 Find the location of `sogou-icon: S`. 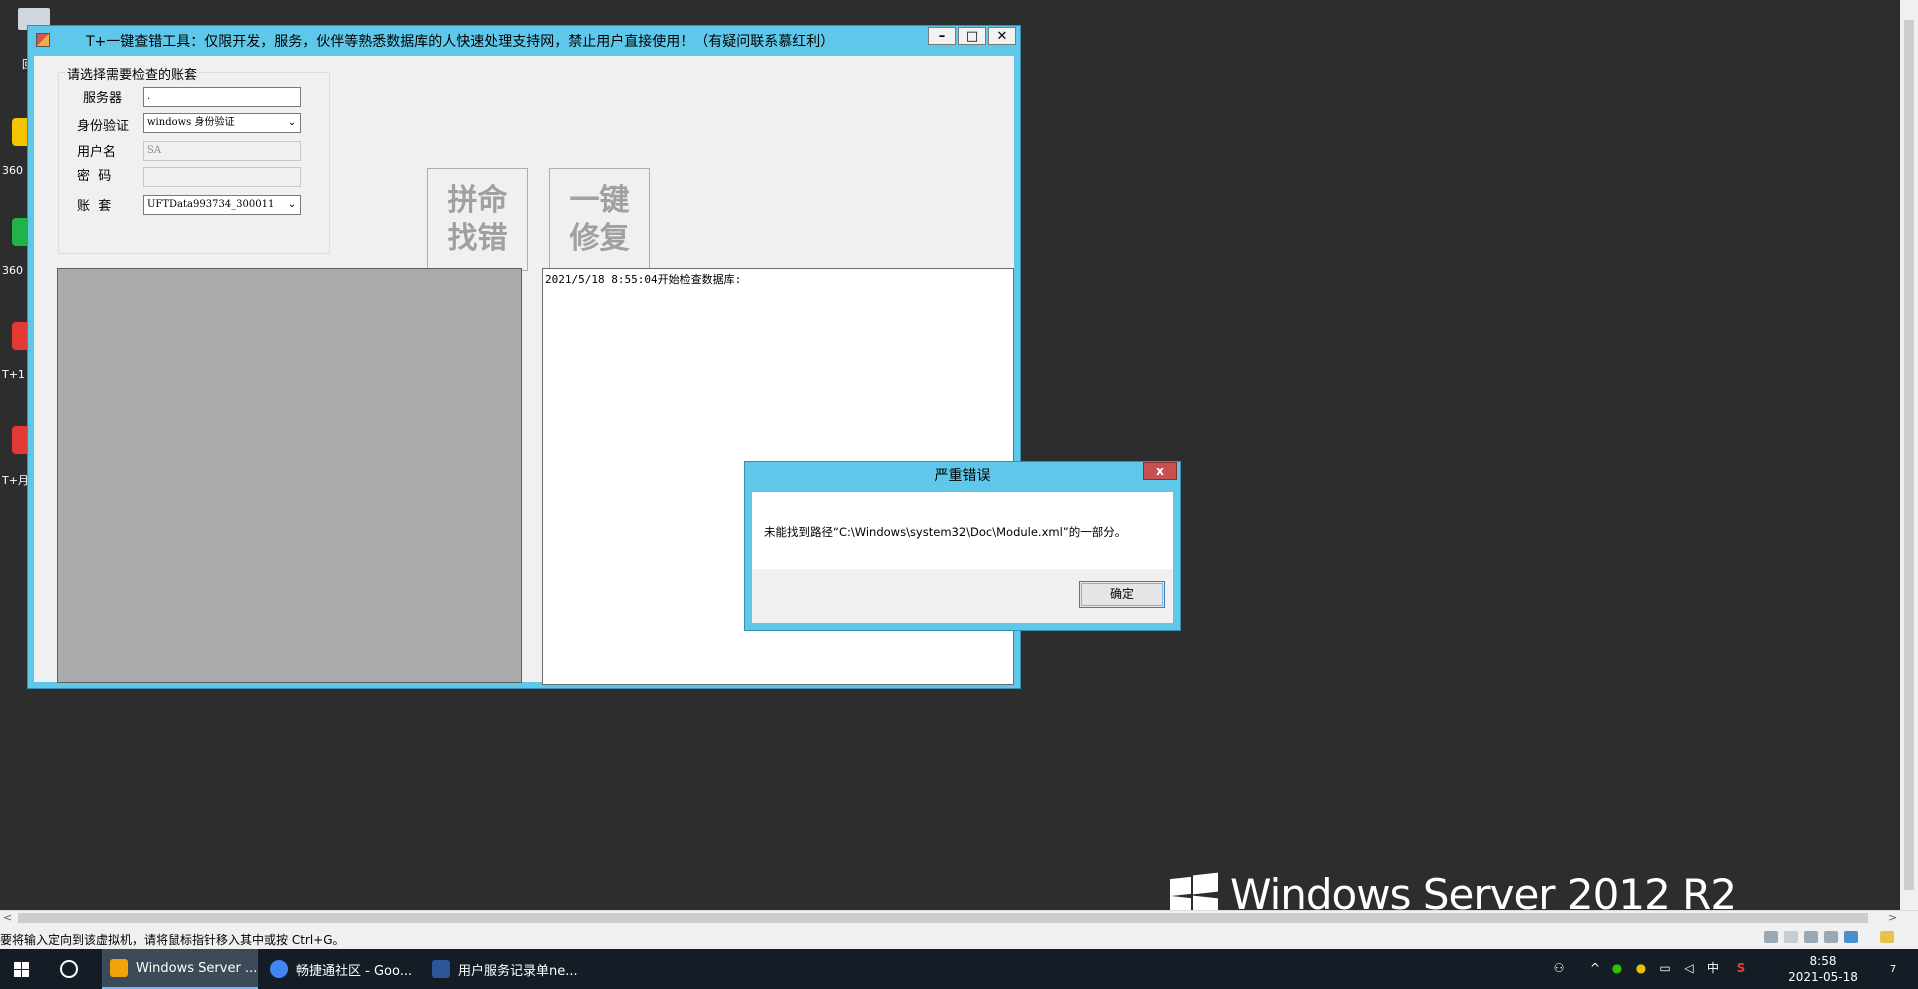

sogou-icon: S is located at coordinates (1741, 968).